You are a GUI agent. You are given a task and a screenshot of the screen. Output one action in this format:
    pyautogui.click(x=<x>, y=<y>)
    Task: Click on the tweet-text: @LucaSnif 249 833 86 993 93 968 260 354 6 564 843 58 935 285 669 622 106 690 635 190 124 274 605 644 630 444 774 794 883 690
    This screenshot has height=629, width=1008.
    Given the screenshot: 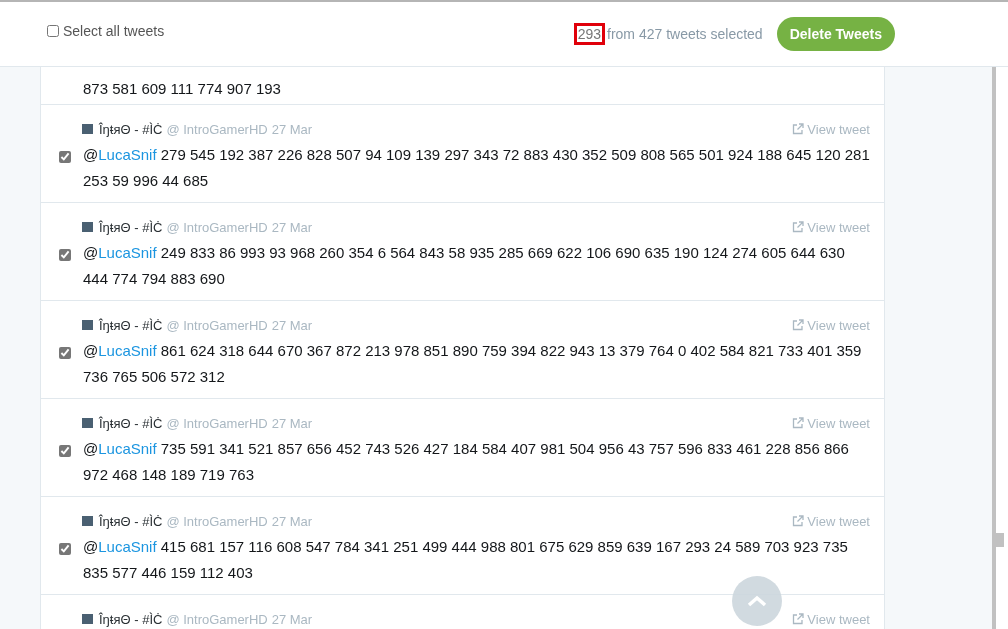 What is the action you would take?
    pyautogui.click(x=464, y=266)
    